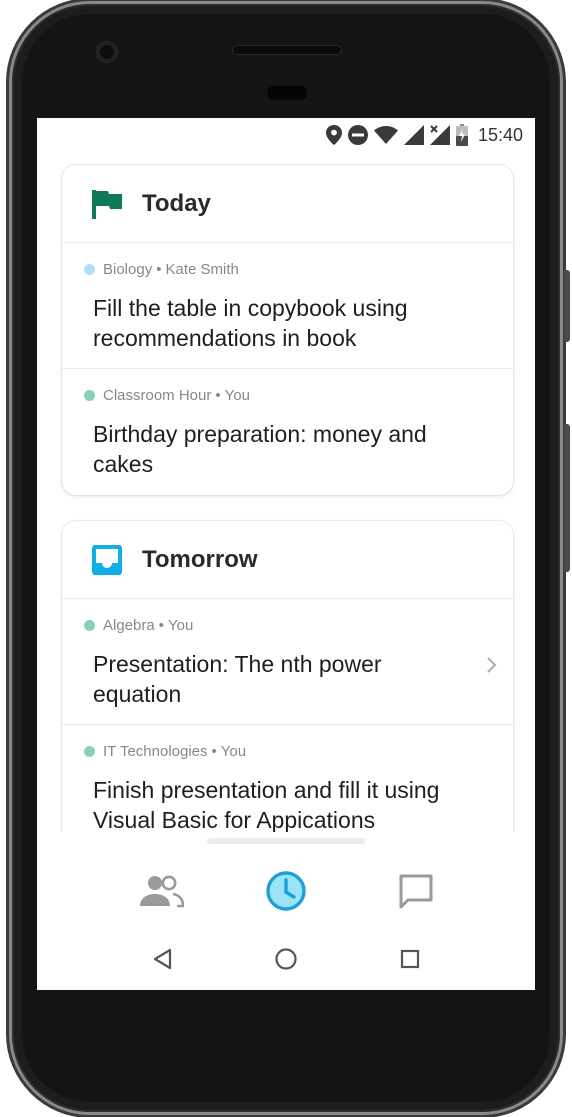 This screenshot has height=1117, width=572. I want to click on chevron-right-icon, so click(492, 665).